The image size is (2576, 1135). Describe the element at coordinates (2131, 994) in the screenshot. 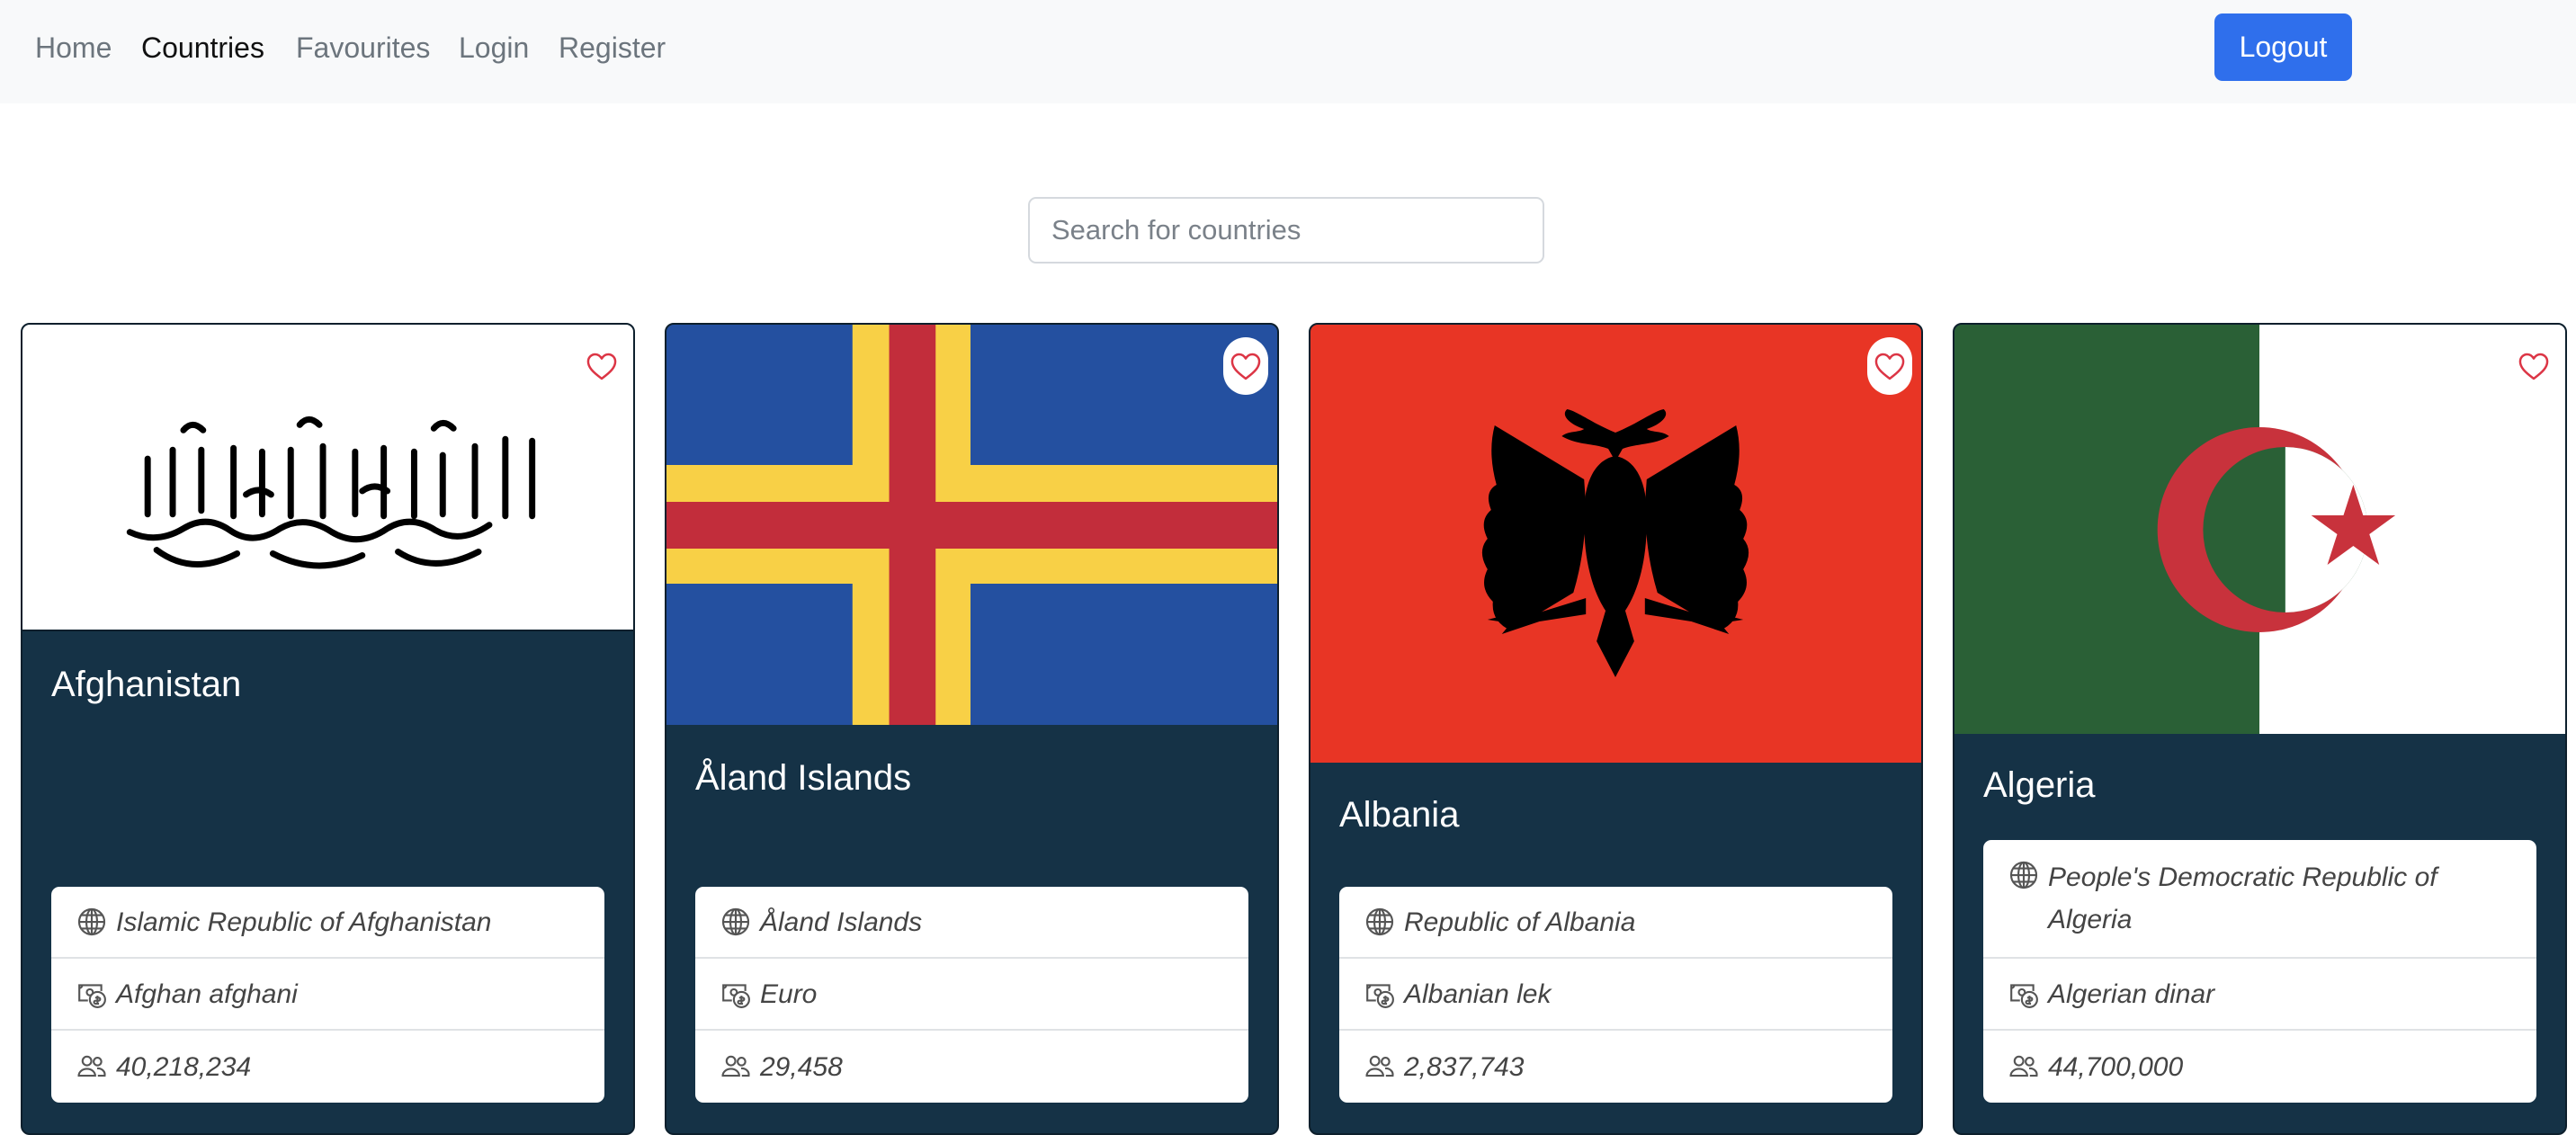

I see `currency: Algerian dinar` at that location.